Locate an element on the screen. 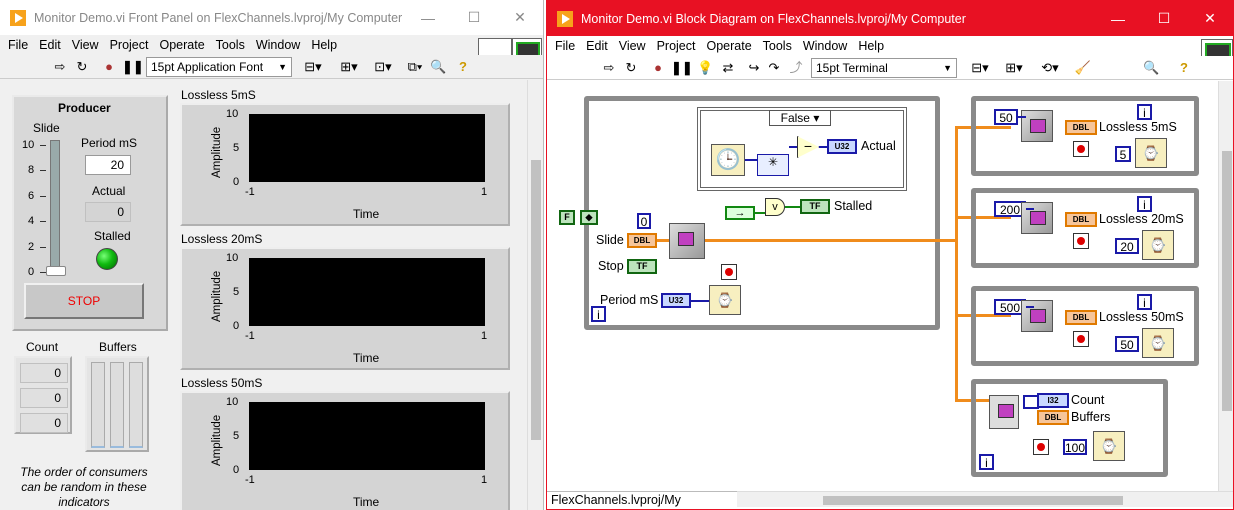  or-node: v is located at coordinates (775, 207).